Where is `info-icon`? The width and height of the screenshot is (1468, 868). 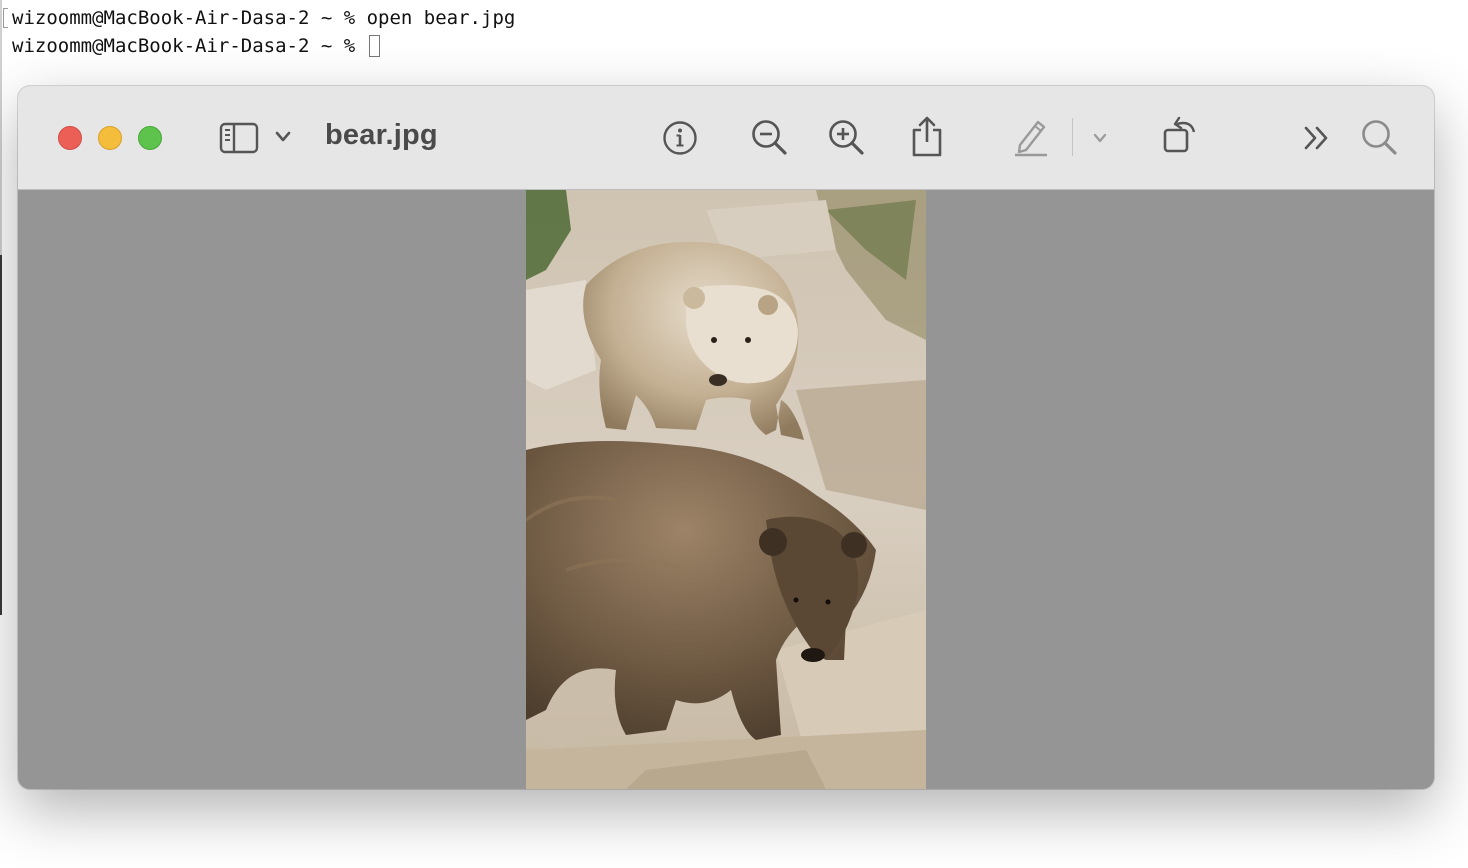
info-icon is located at coordinates (680, 138).